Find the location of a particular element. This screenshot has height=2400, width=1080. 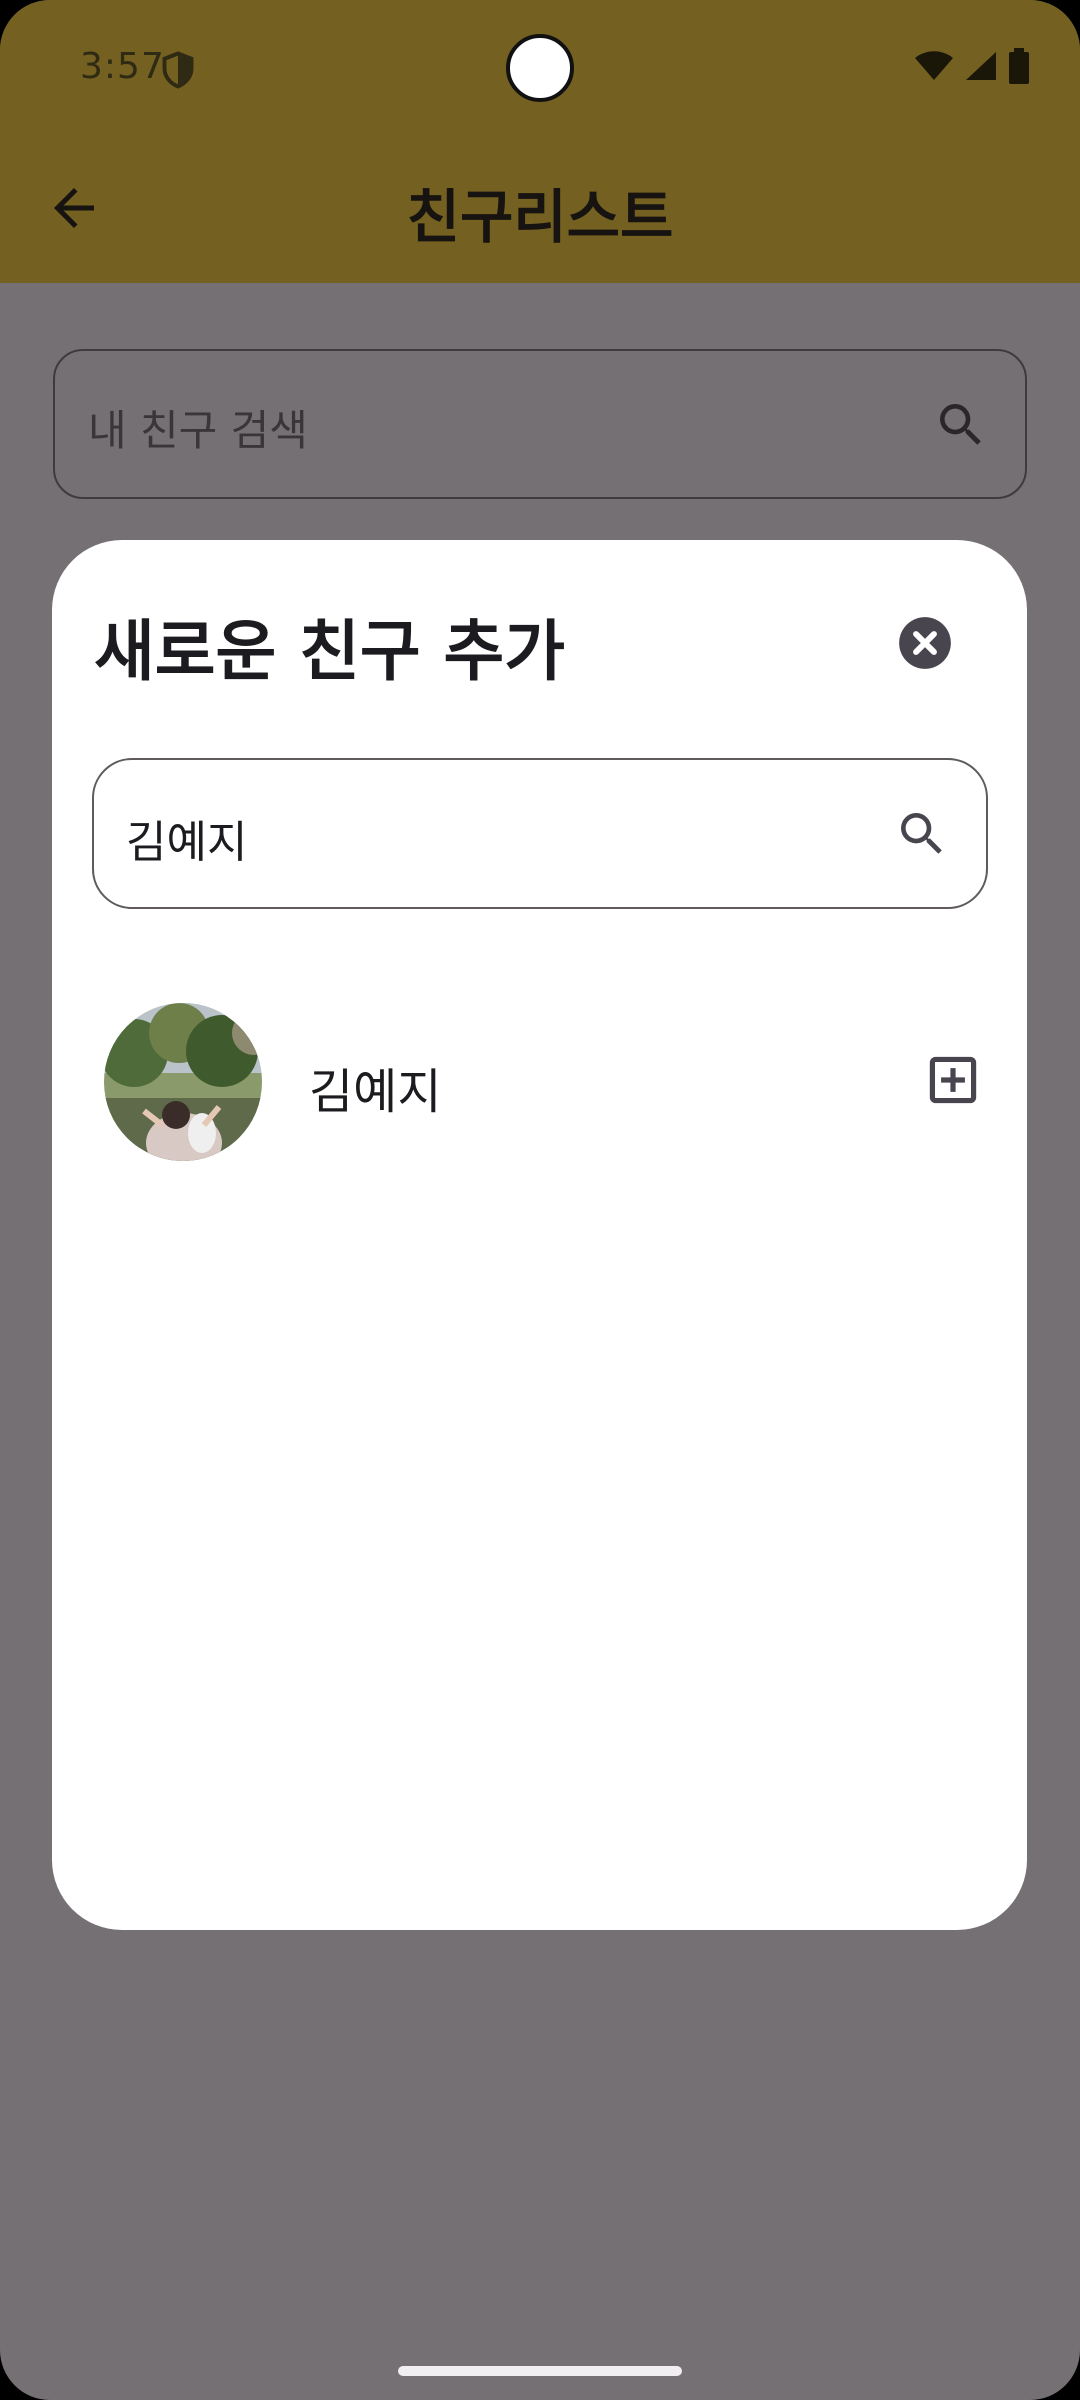

shield-icon is located at coordinates (178, 70).